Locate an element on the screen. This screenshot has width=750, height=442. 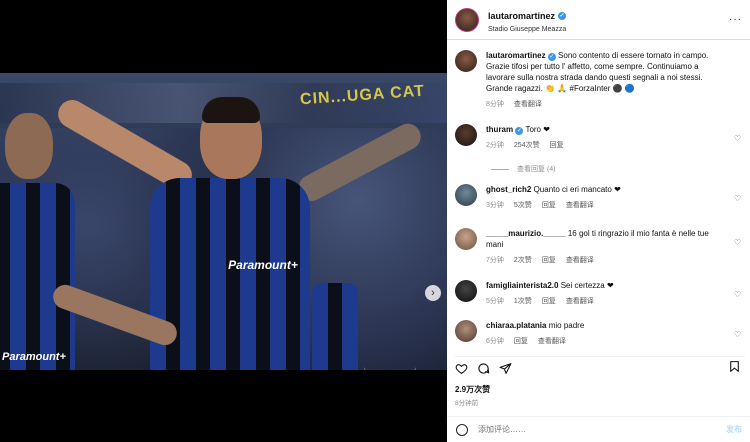
comment-time: 7分钟 is located at coordinates (495, 260).